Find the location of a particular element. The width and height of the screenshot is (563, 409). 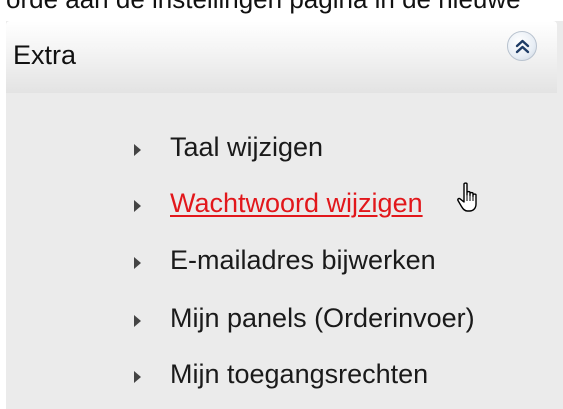

chevron-double-up-icon is located at coordinates (522, 46).